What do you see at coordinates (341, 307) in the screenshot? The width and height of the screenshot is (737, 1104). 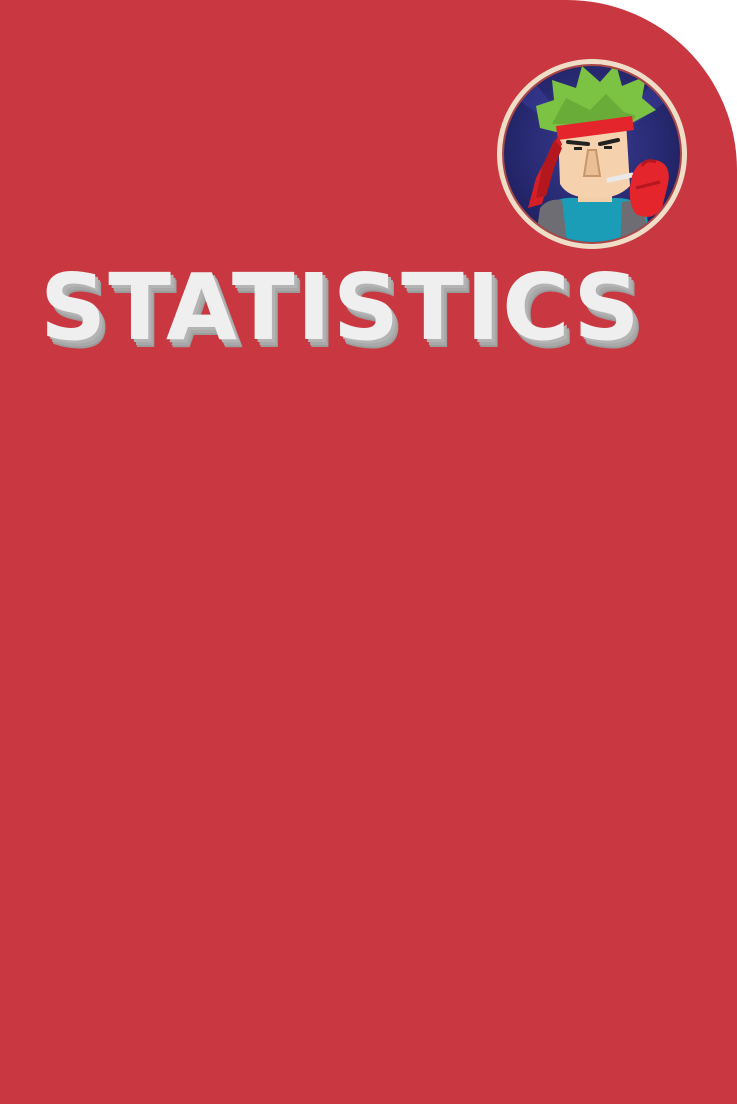 I see `page-title: STATISTICS` at bounding box center [341, 307].